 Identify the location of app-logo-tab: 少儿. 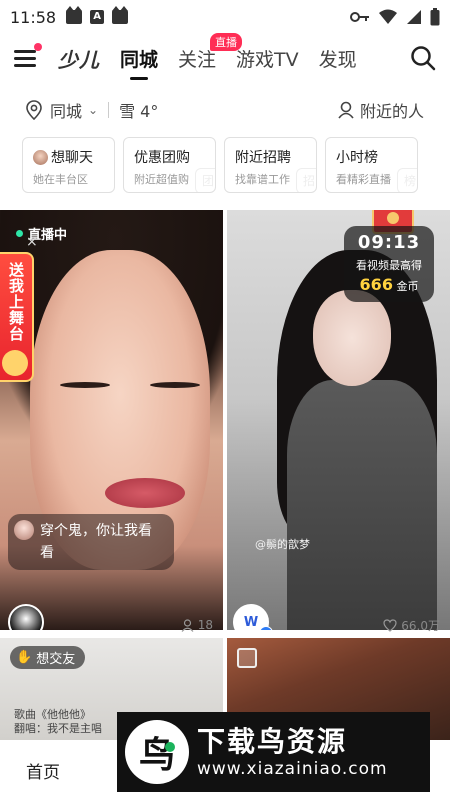
(79, 58).